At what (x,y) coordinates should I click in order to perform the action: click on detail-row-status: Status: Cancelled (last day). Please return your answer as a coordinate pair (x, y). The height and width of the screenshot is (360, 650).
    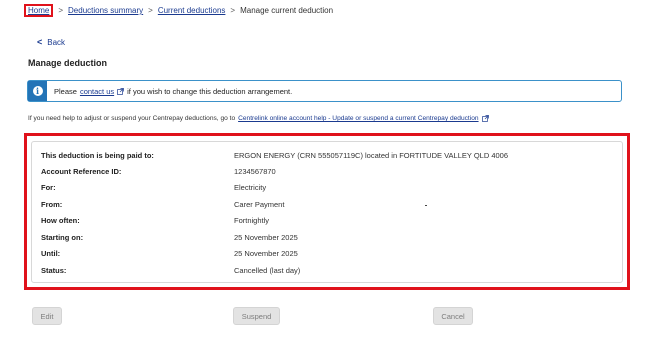
    Looking at the image, I should click on (170, 270).